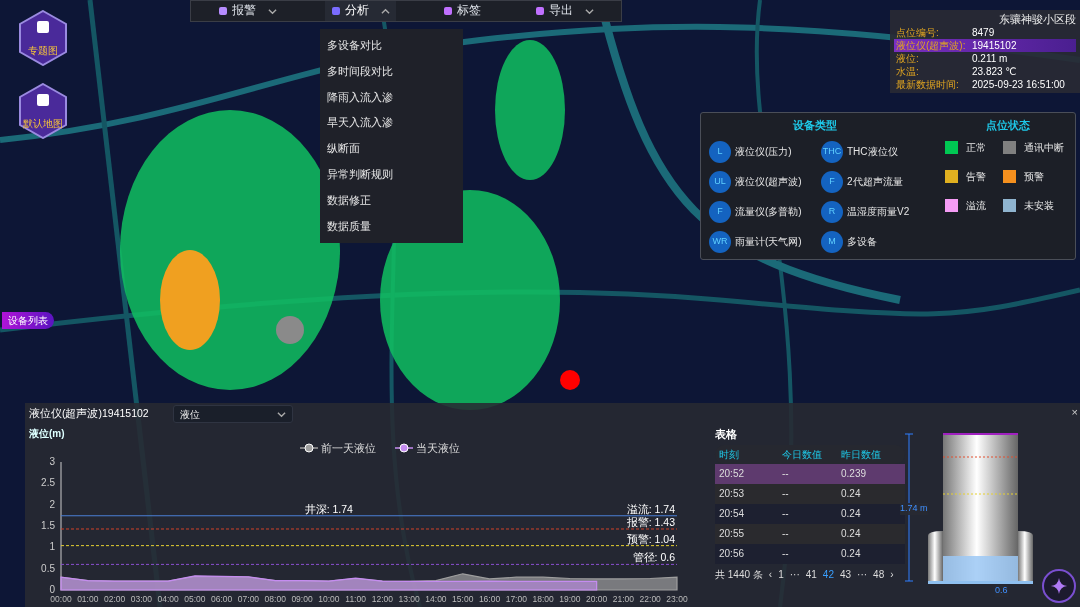  I want to click on legend-label: 液位仪(超声波), so click(768, 182).